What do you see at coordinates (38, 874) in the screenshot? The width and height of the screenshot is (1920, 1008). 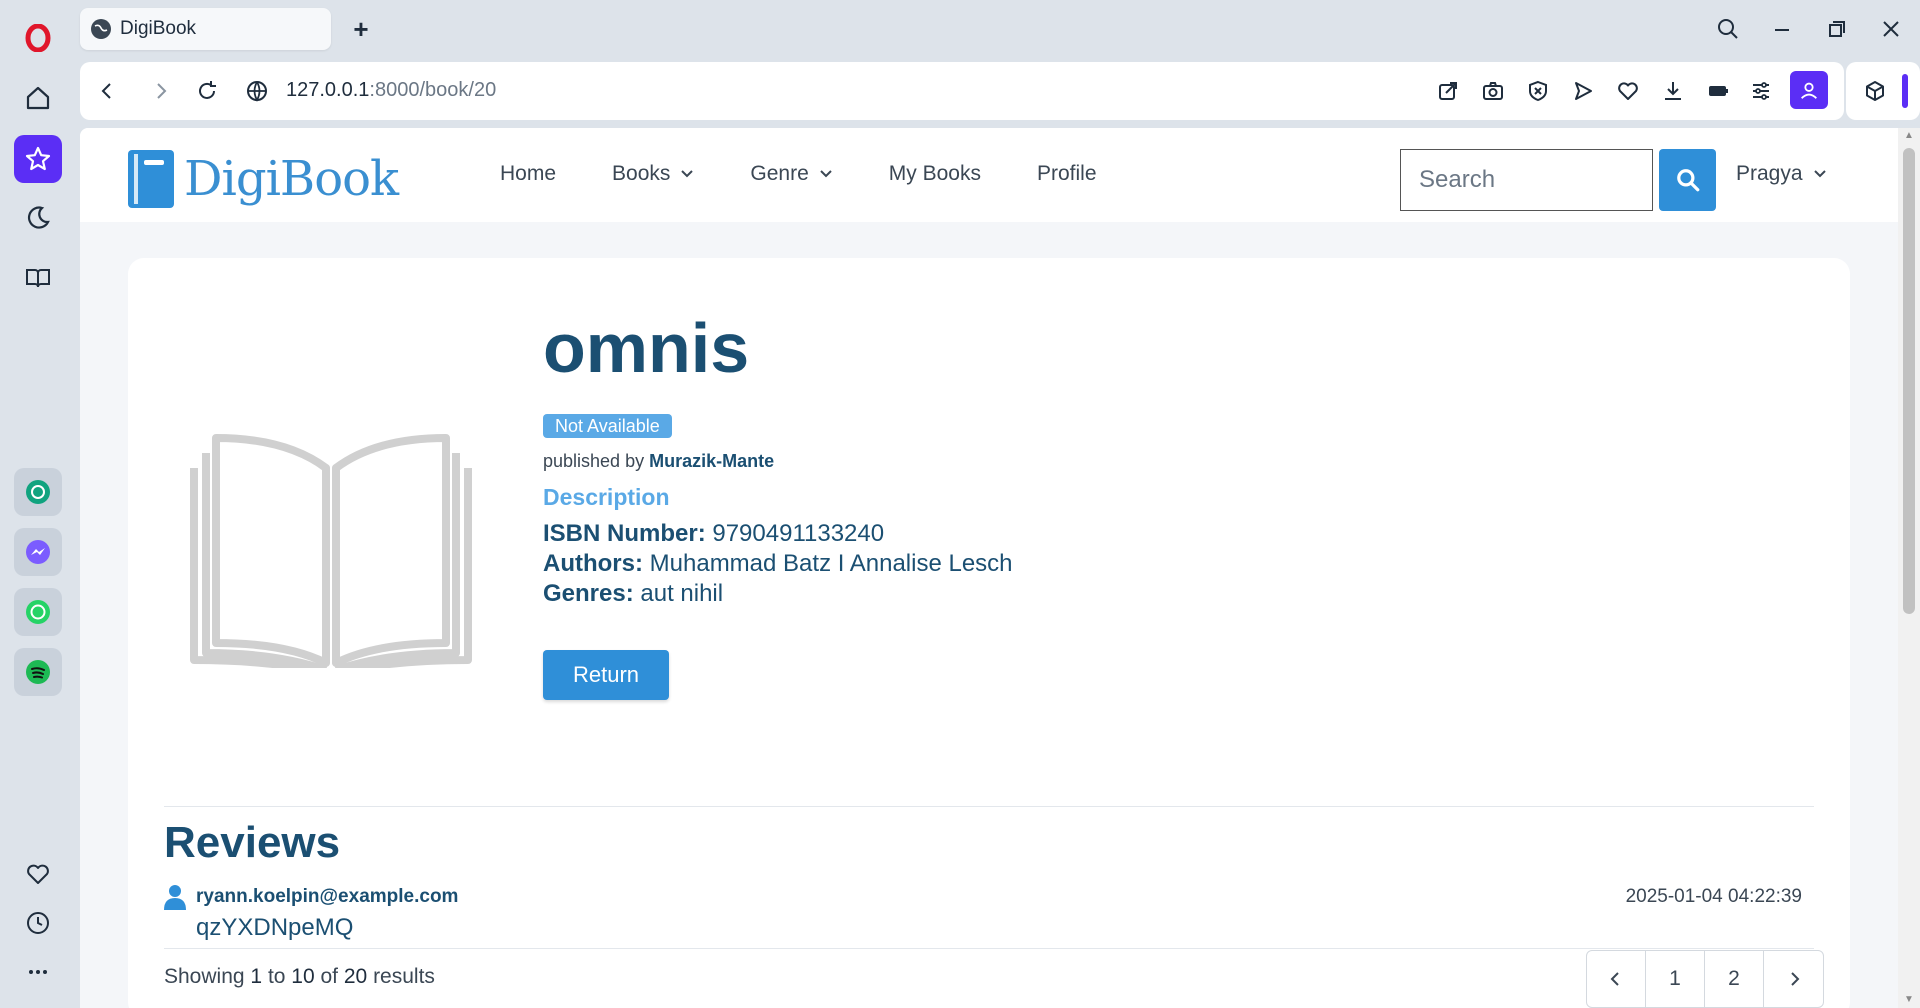 I see `heart-icon` at bounding box center [38, 874].